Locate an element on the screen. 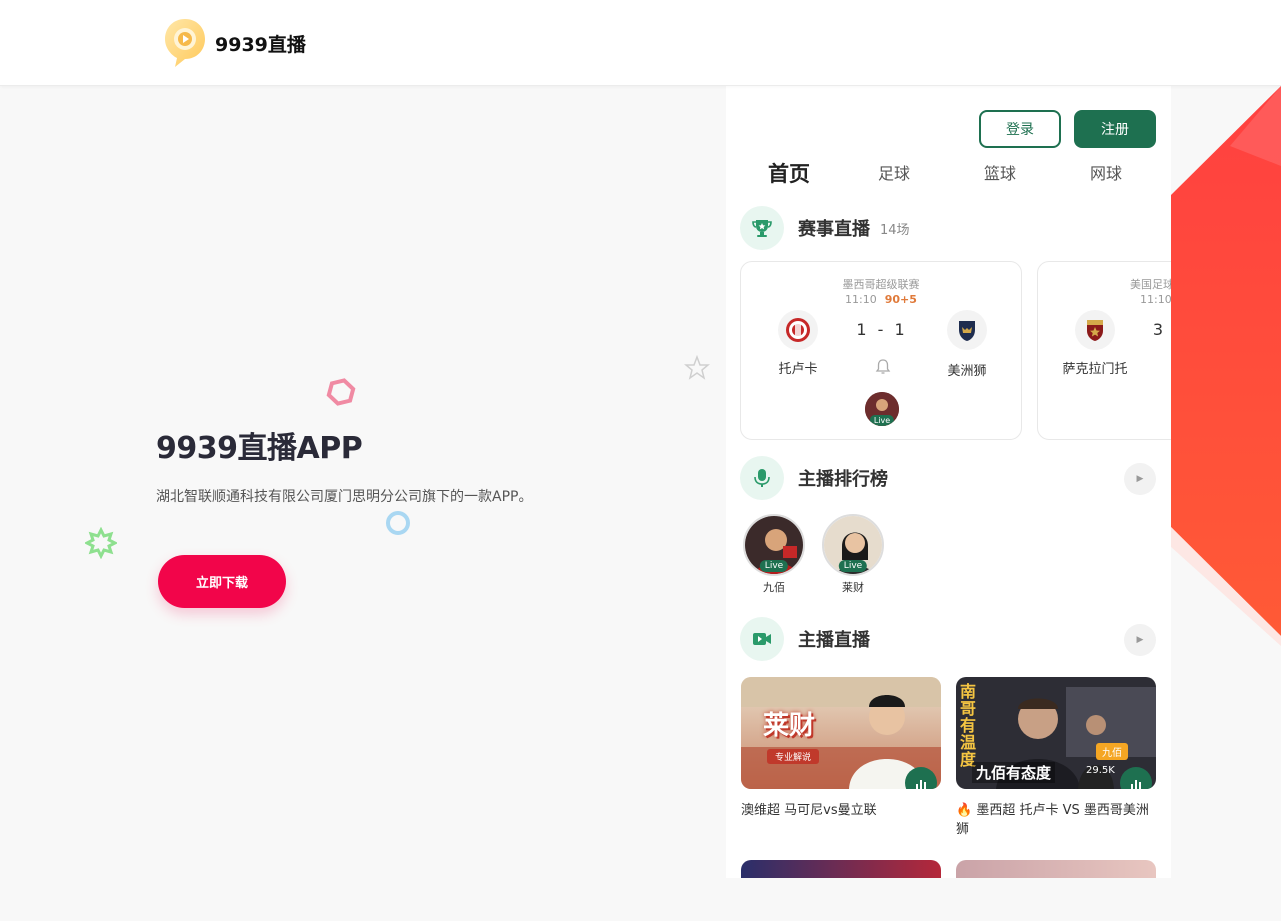  anchor-name: 莱财 is located at coordinates (853, 587).